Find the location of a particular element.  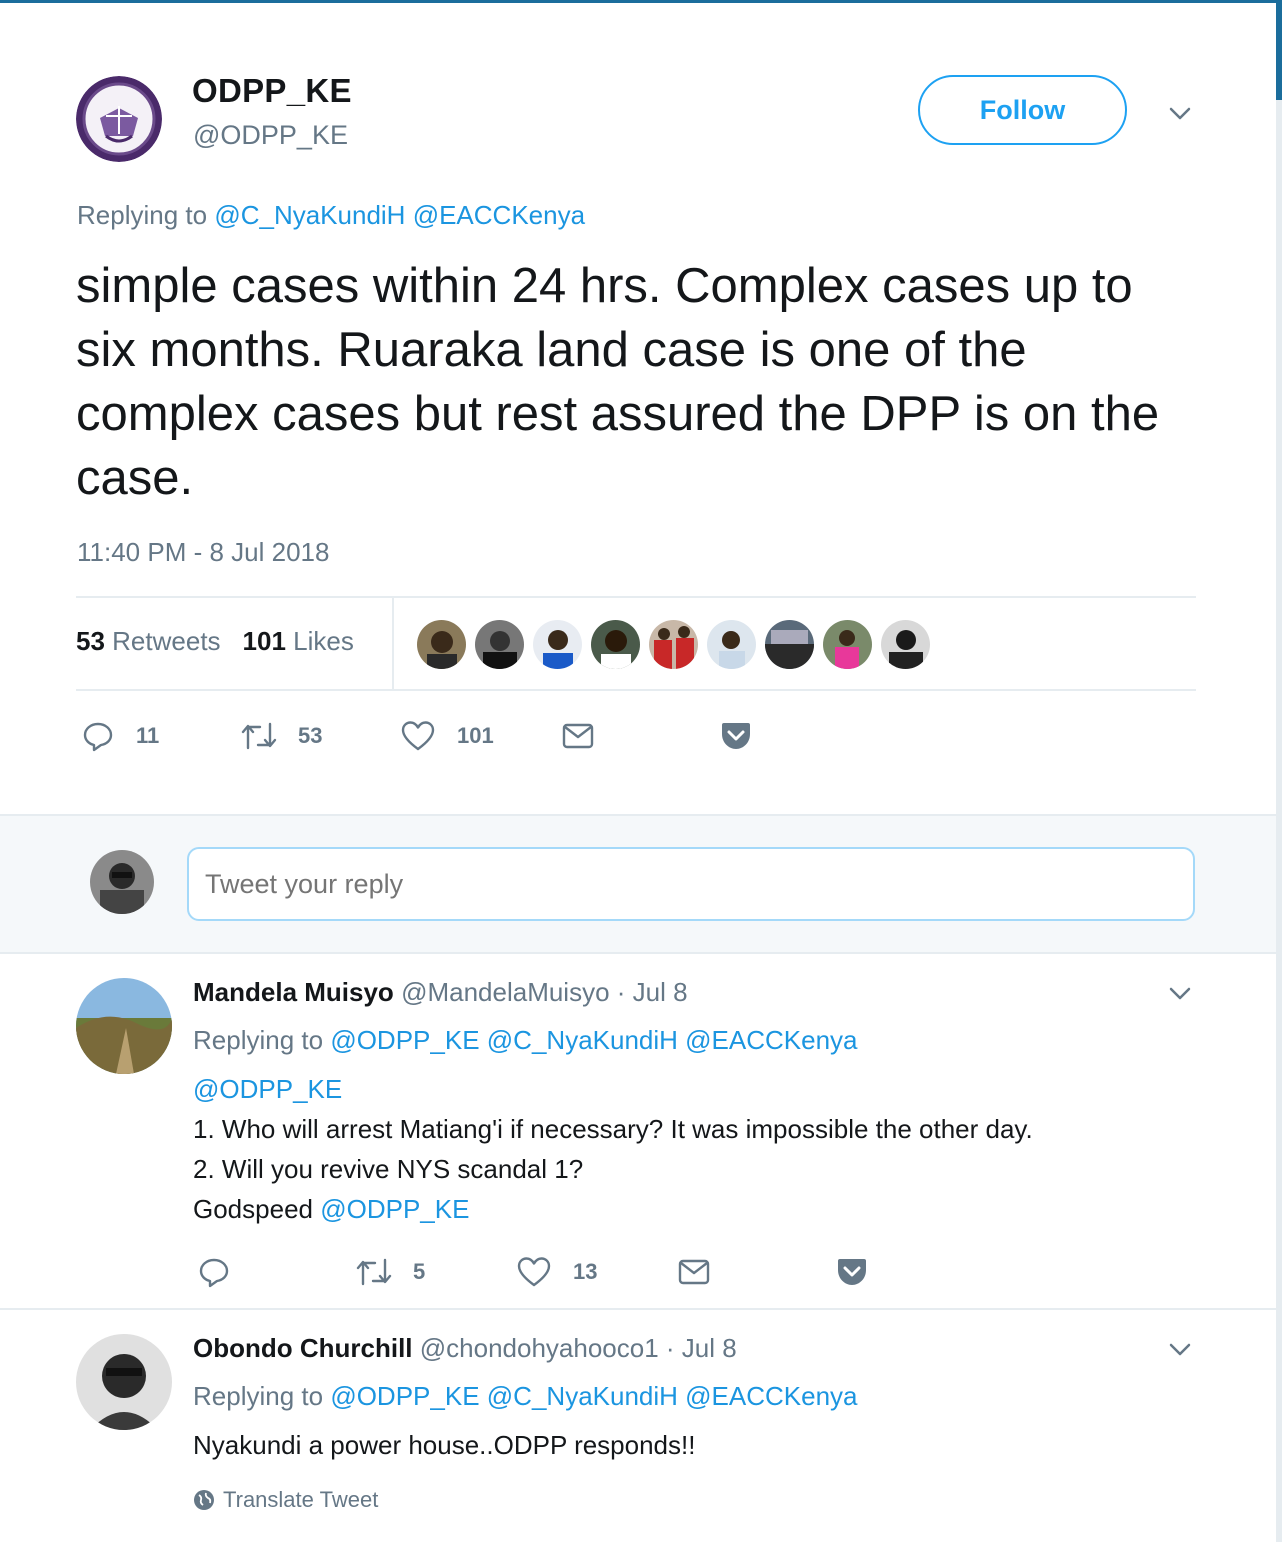

author-handle: @ODPP_KE is located at coordinates (270, 135).